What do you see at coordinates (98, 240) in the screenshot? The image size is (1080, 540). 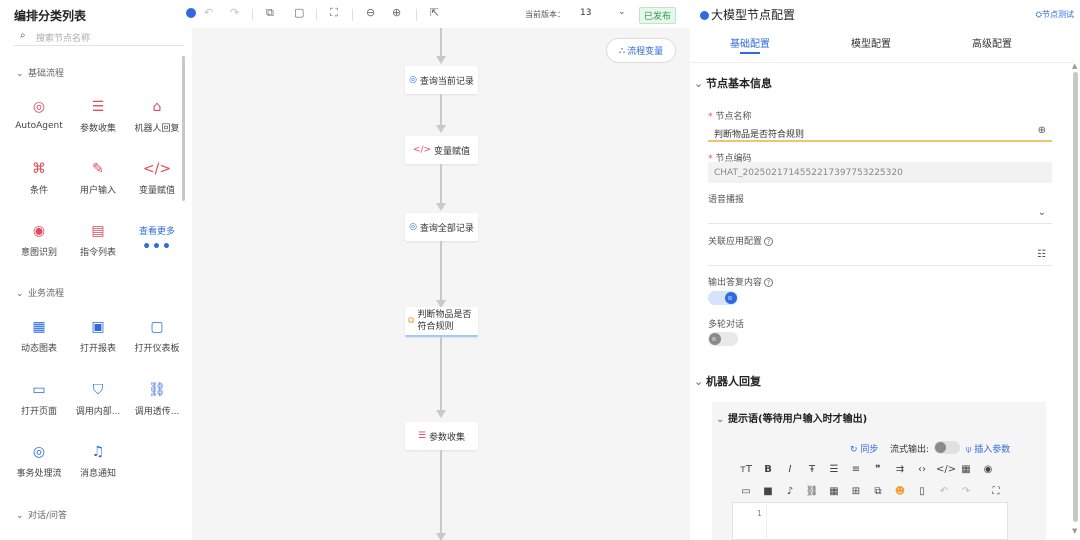 I see `tool-command-list: ▤ 指令列表` at bounding box center [98, 240].